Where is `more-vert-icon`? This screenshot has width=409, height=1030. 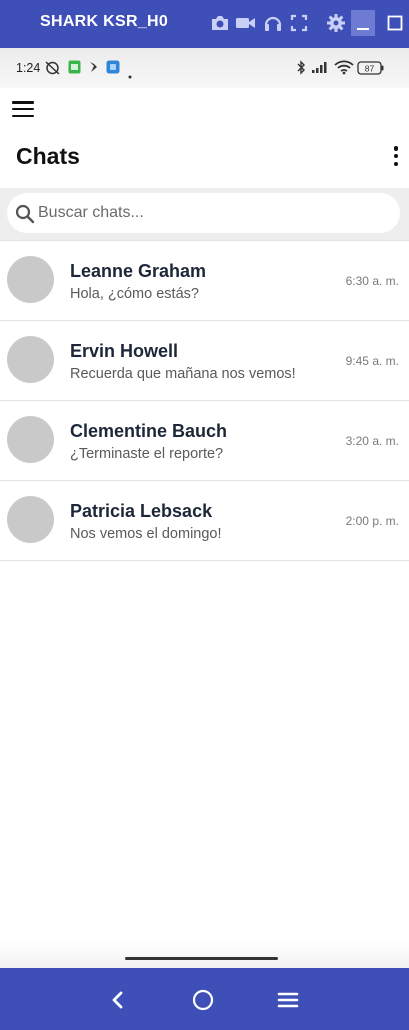
more-vert-icon is located at coordinates (396, 156).